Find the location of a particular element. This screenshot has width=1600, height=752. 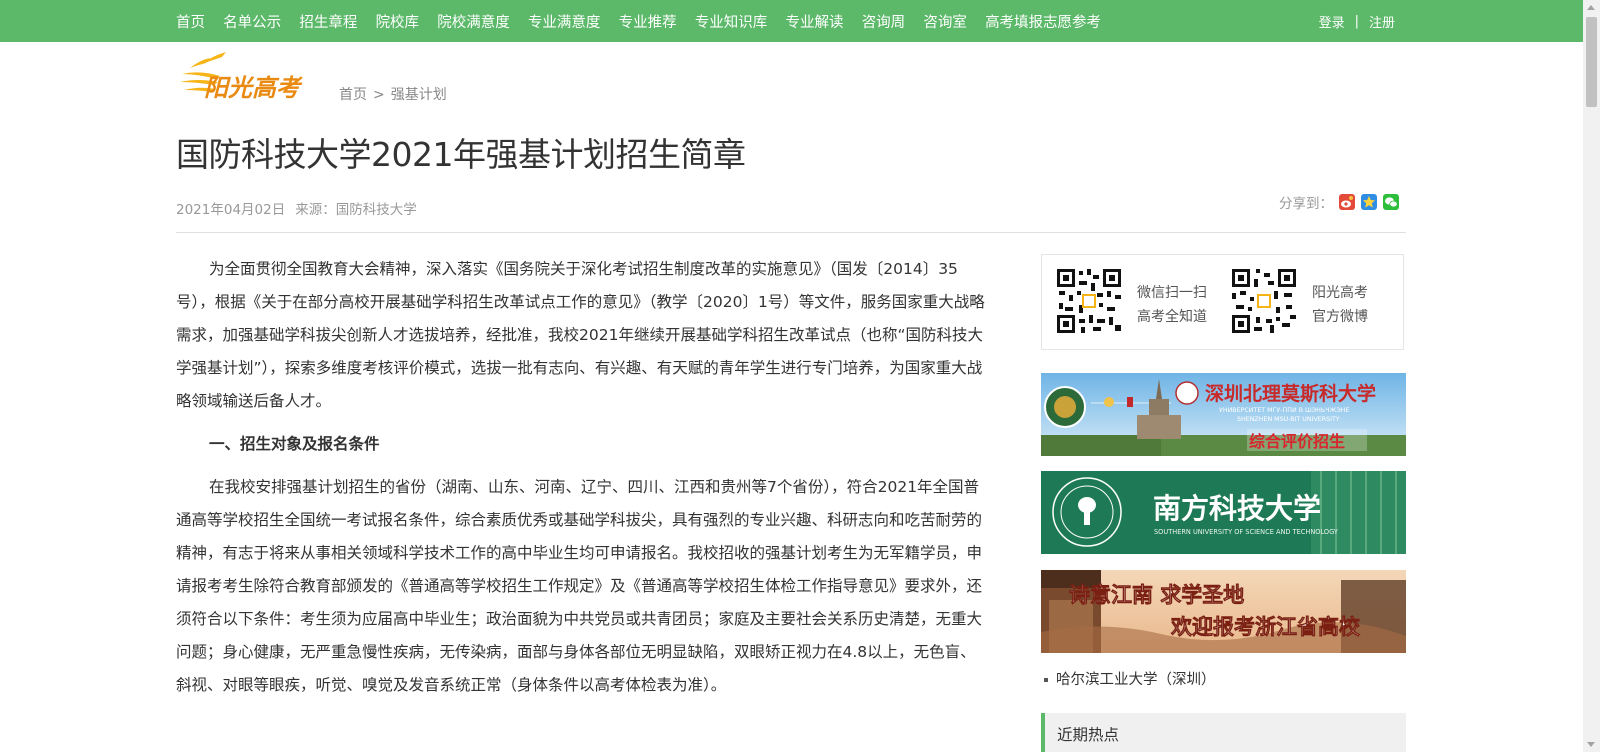

nav-item-list-publicity: 名单公示 is located at coordinates (252, 21).